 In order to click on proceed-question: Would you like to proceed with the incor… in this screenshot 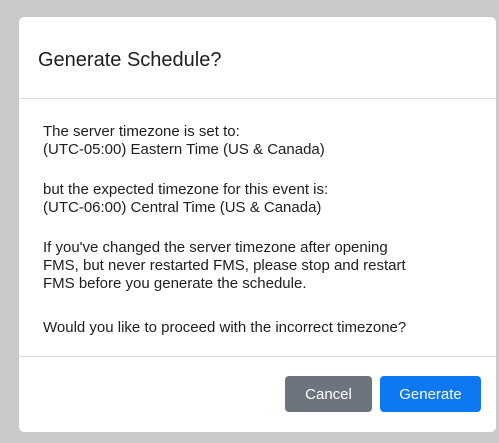, I will do `click(225, 327)`.